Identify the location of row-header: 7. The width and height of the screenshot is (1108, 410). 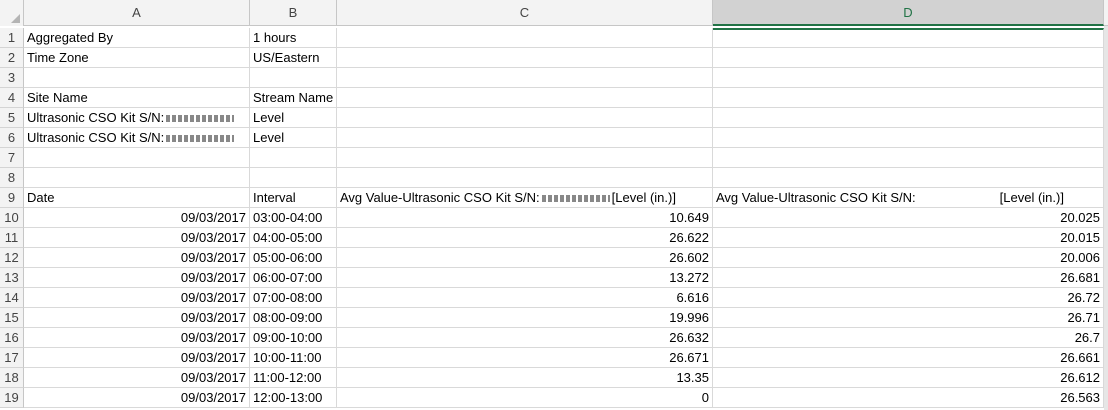
(12, 158).